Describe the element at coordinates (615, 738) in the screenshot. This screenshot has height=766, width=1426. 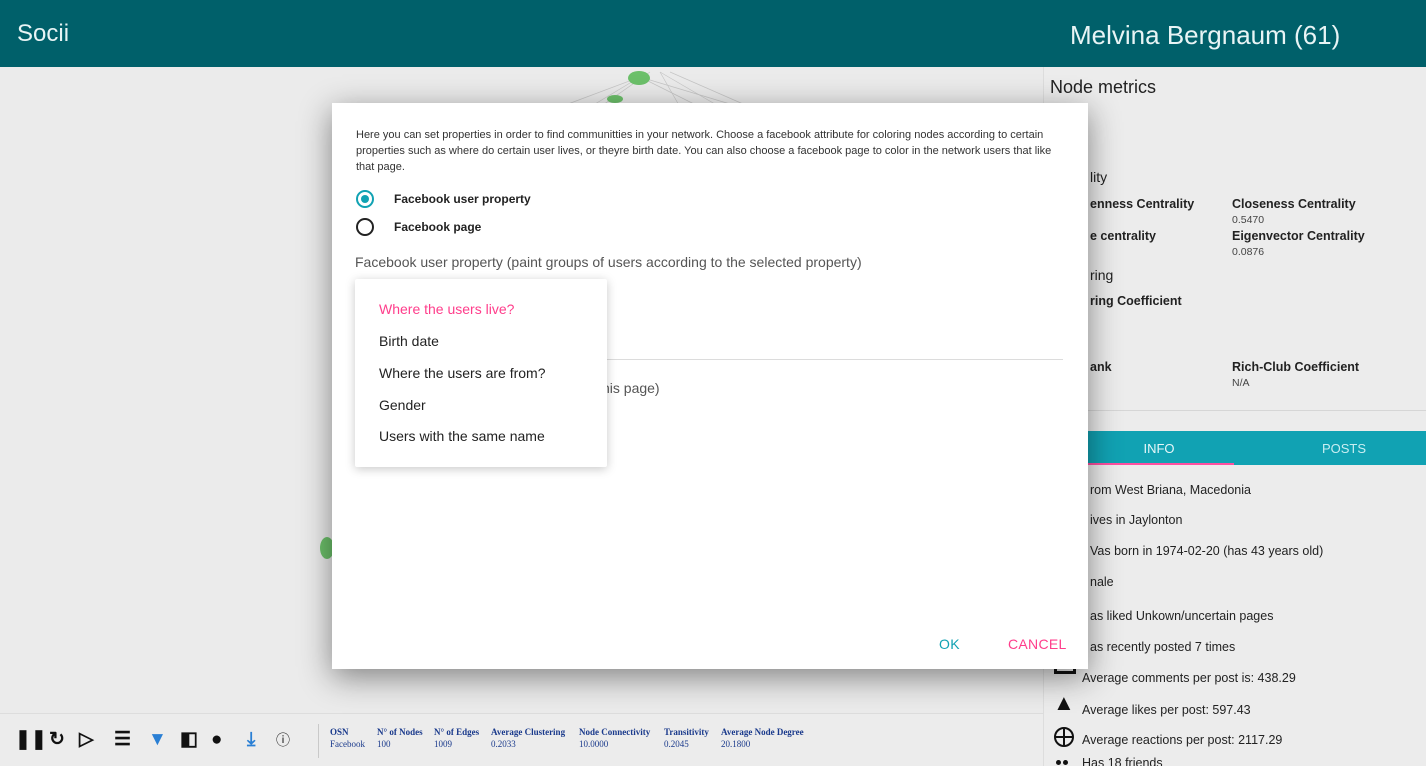
I see `stat-node-connectivity: Node Connectivity 10.0000` at that location.